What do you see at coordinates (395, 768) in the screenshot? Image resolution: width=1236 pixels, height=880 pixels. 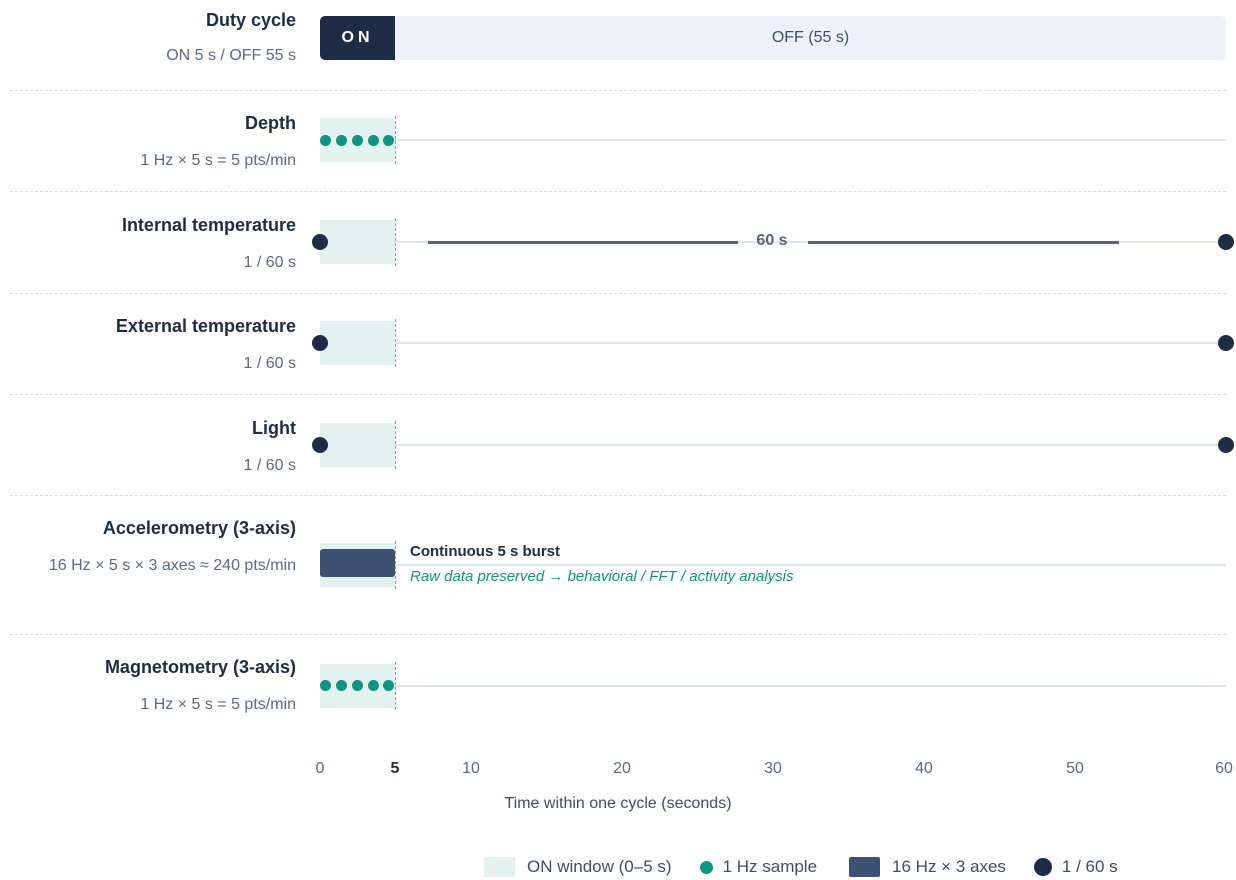 I see `axis-tick-highlight: 5` at bounding box center [395, 768].